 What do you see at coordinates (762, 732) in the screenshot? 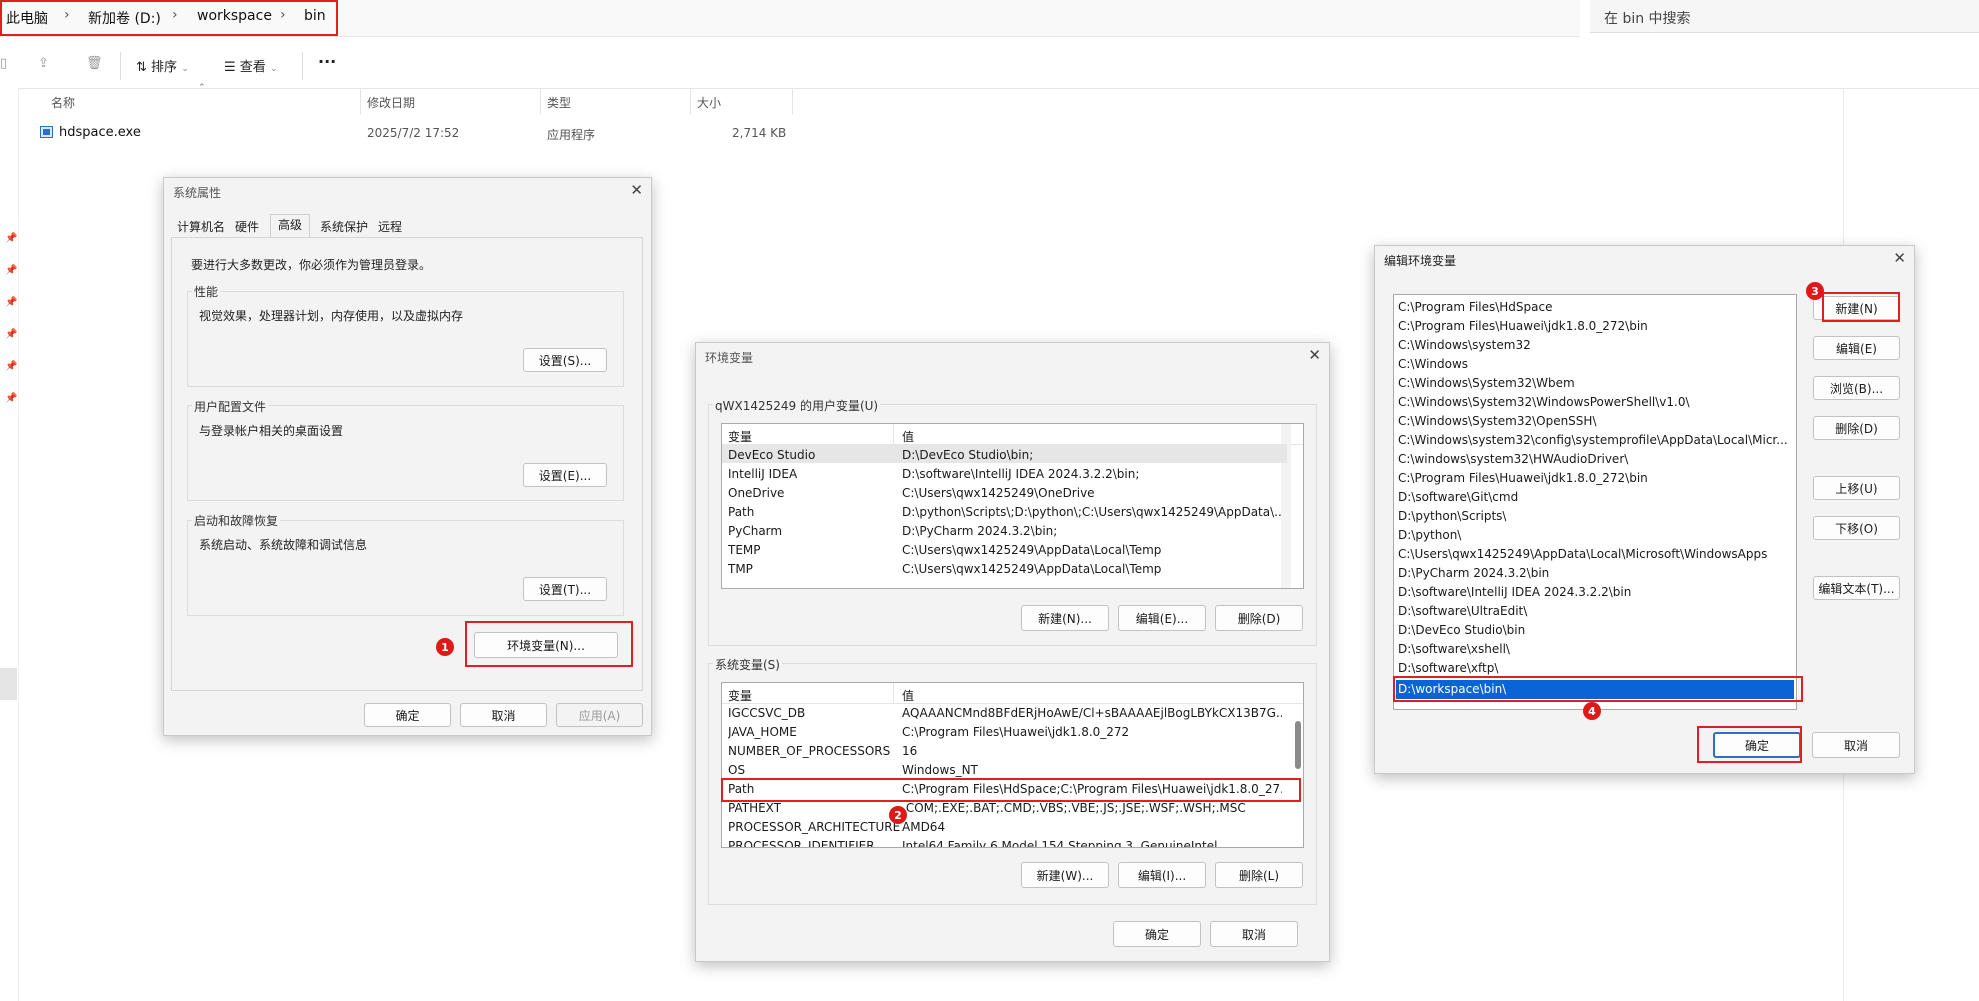
I see `sys-var-name: JAVA_HOME` at bounding box center [762, 732].